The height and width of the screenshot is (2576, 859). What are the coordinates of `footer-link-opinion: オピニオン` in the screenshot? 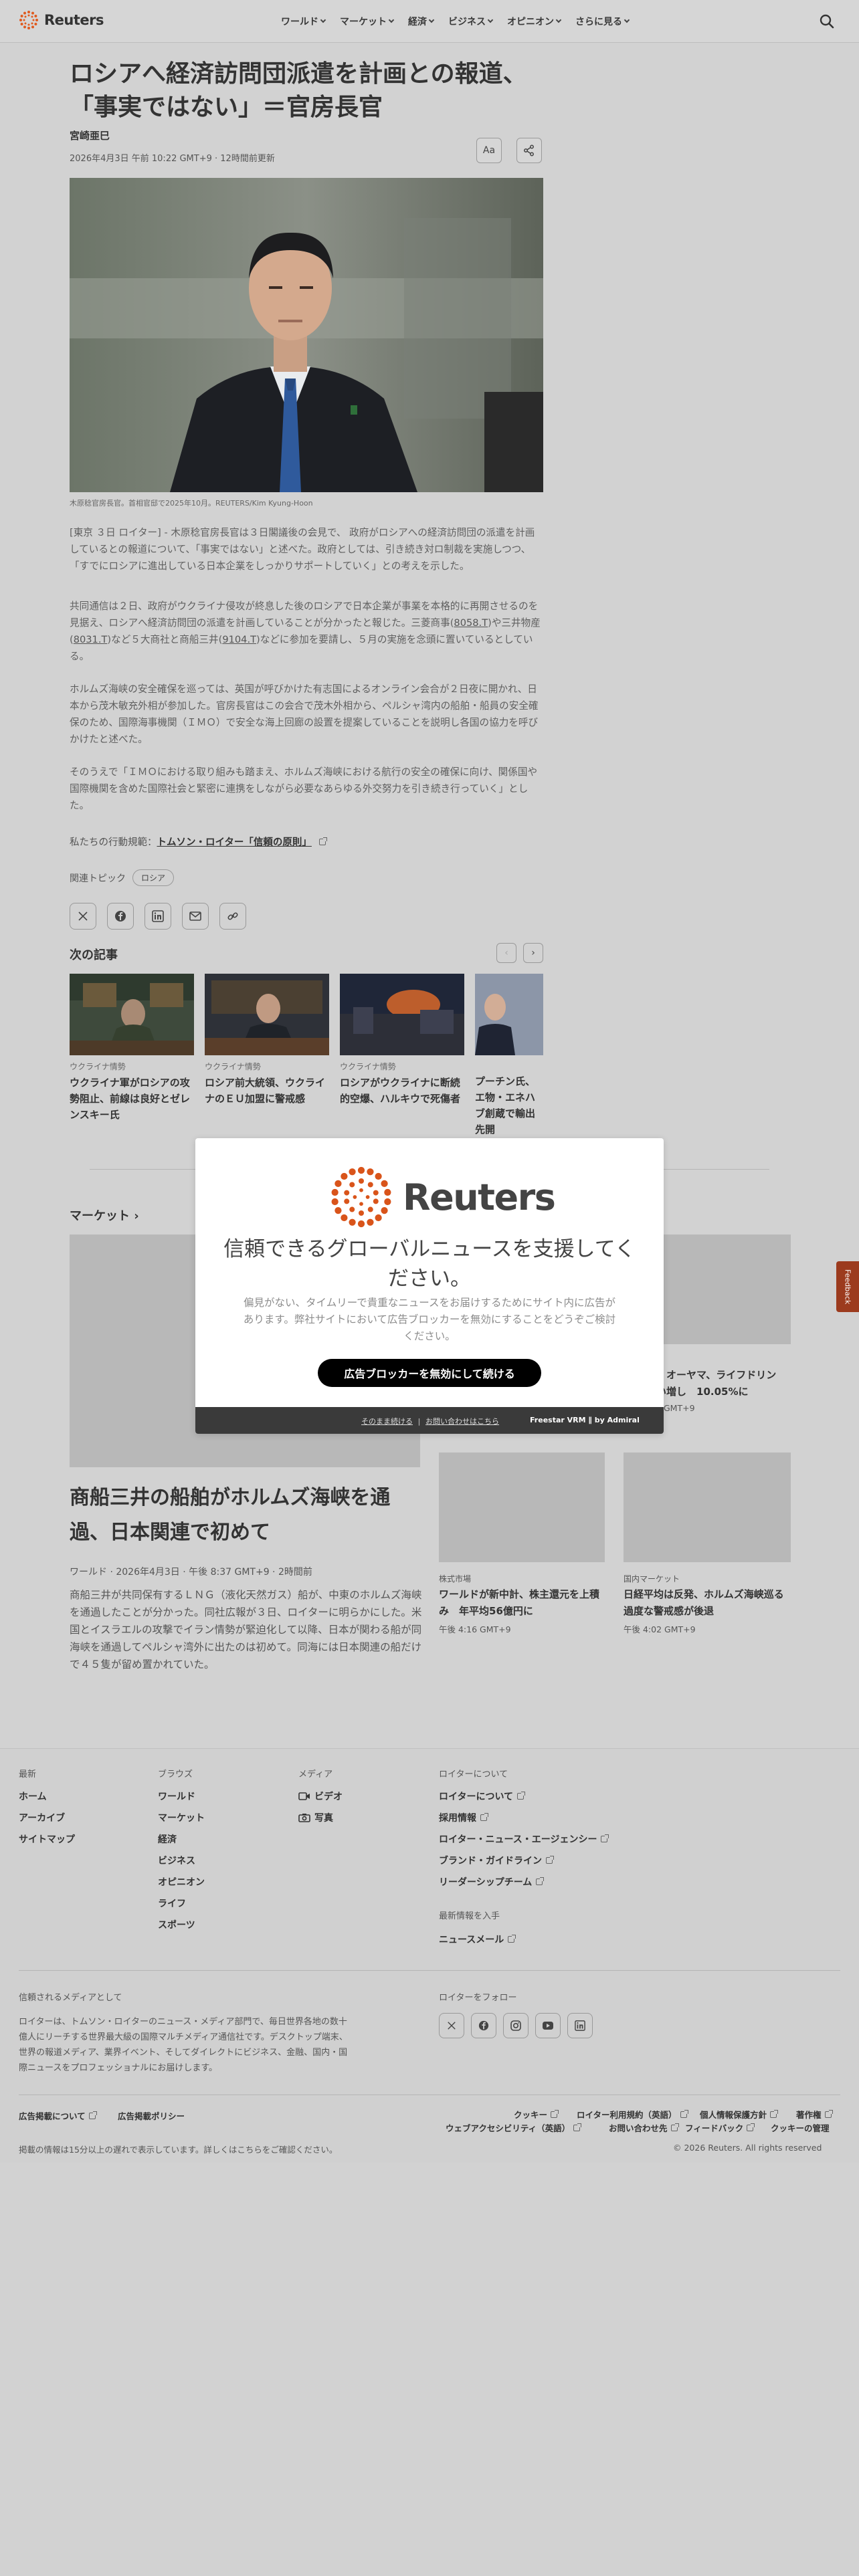 It's located at (182, 1882).